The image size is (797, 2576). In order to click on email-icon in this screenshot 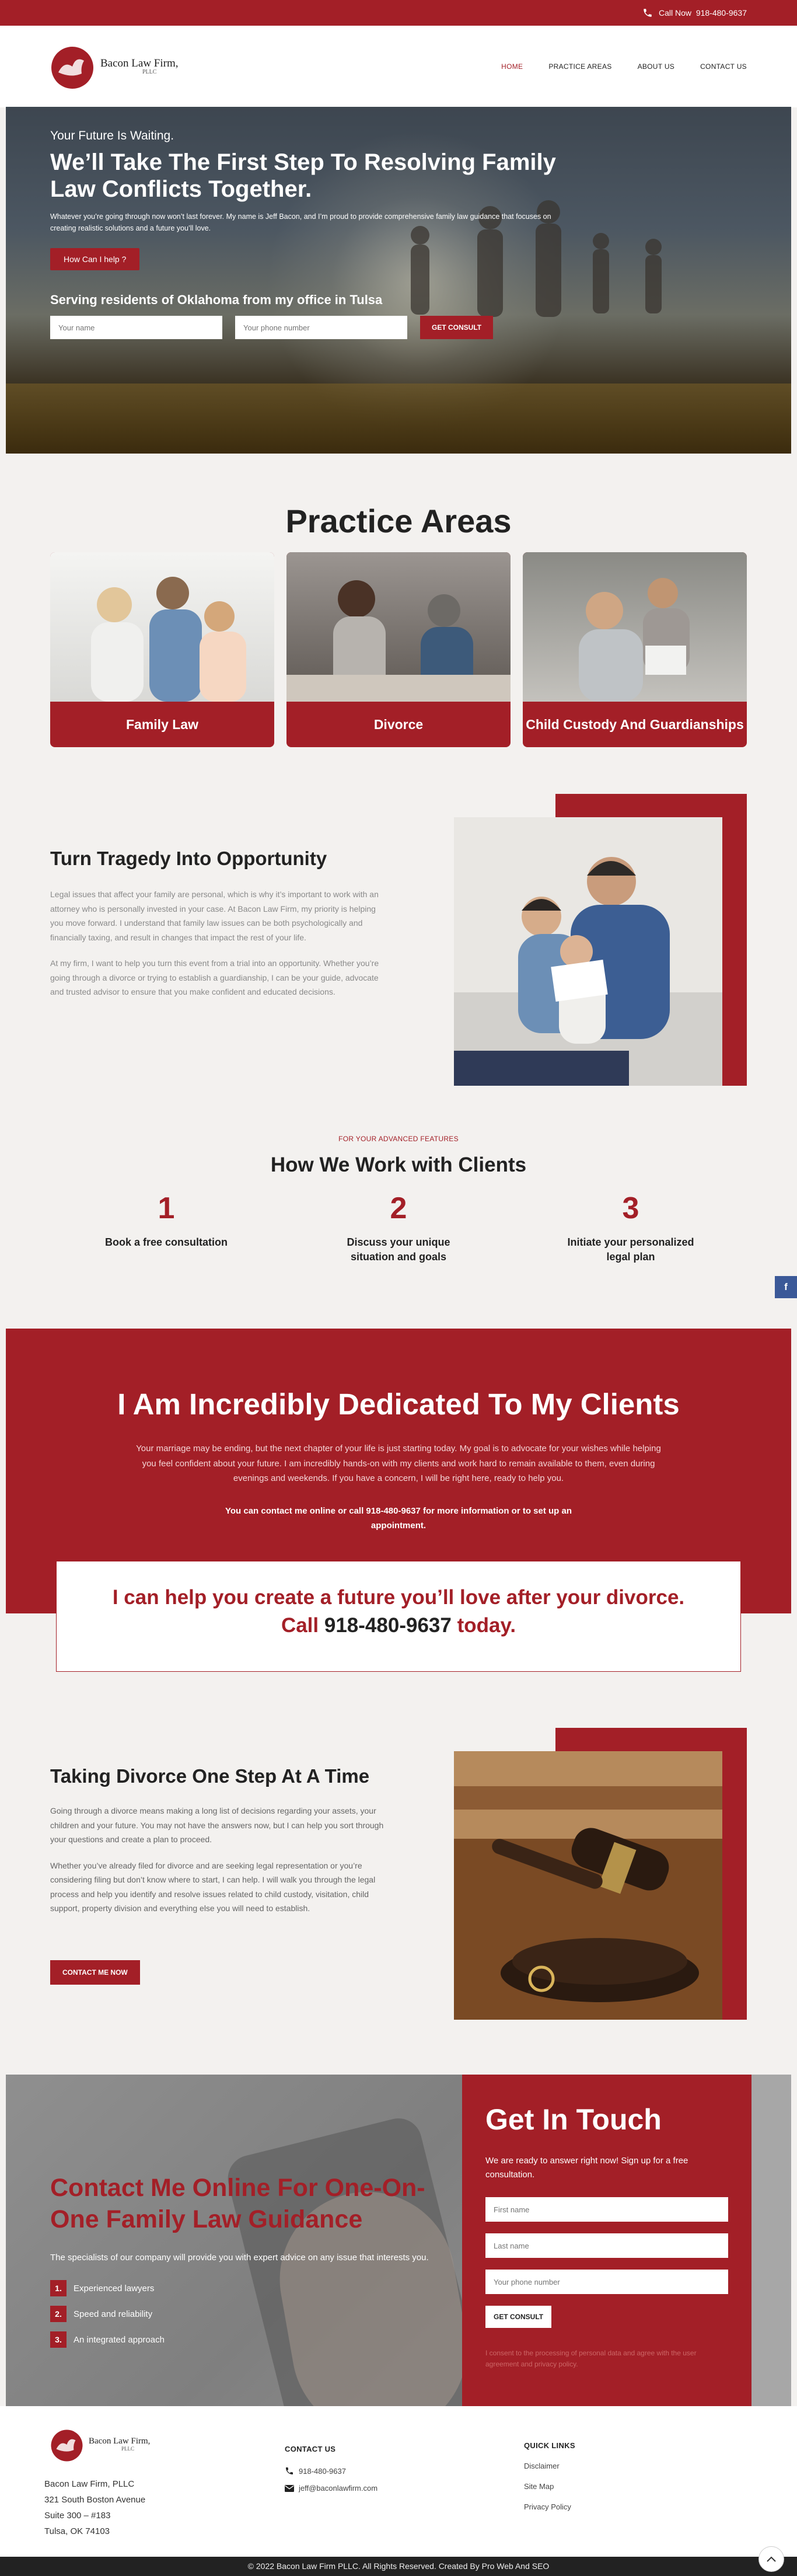, I will do `click(289, 2488)`.